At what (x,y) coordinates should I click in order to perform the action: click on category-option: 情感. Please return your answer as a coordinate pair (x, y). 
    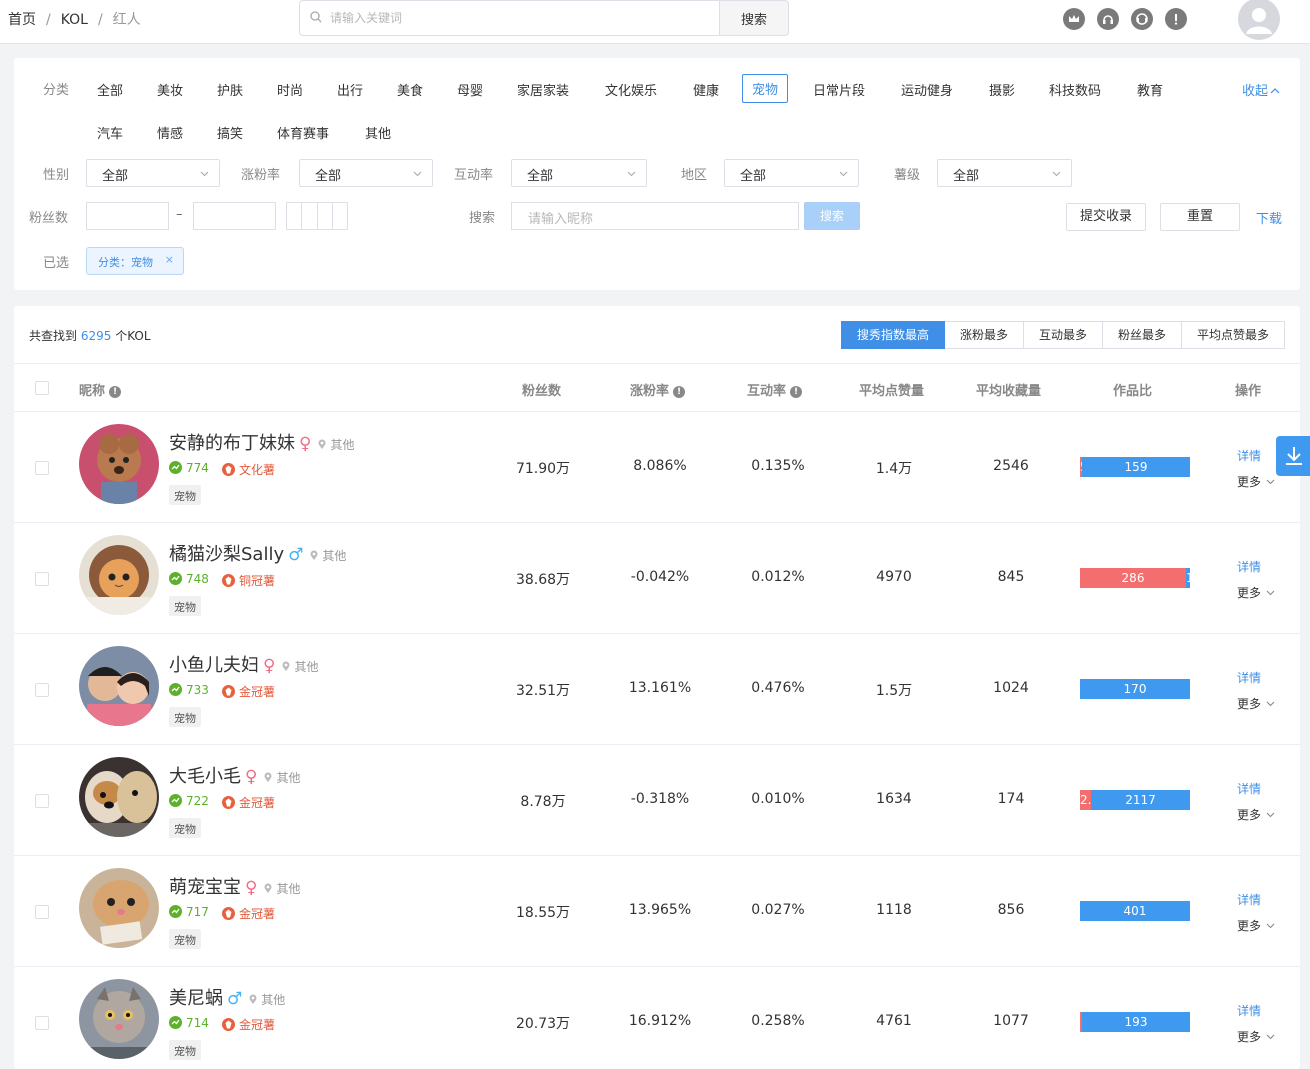
    Looking at the image, I should click on (170, 132).